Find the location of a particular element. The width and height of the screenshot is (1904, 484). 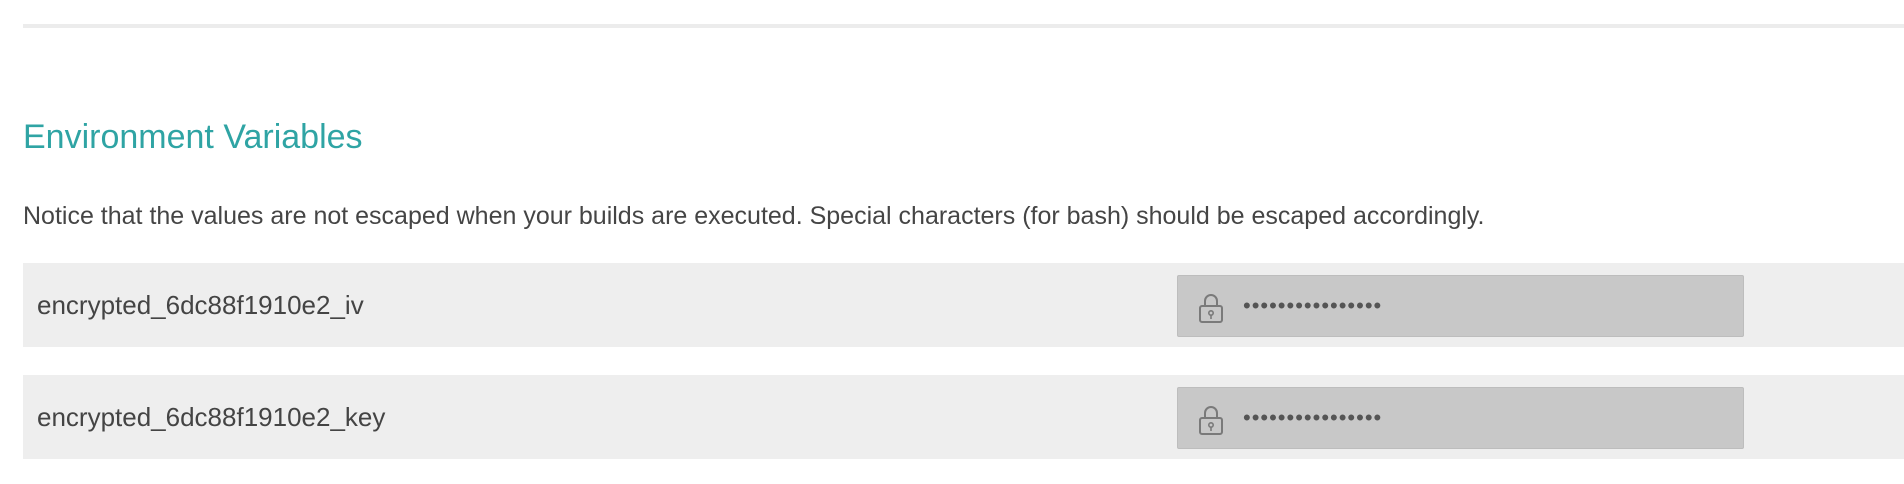

section-title: Environment Variables is located at coordinates (193, 137).